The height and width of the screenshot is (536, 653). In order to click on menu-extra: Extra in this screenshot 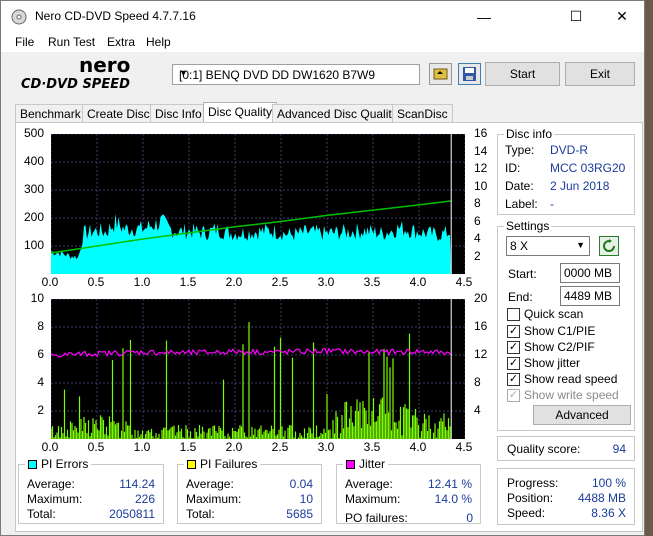, I will do `click(121, 42)`.